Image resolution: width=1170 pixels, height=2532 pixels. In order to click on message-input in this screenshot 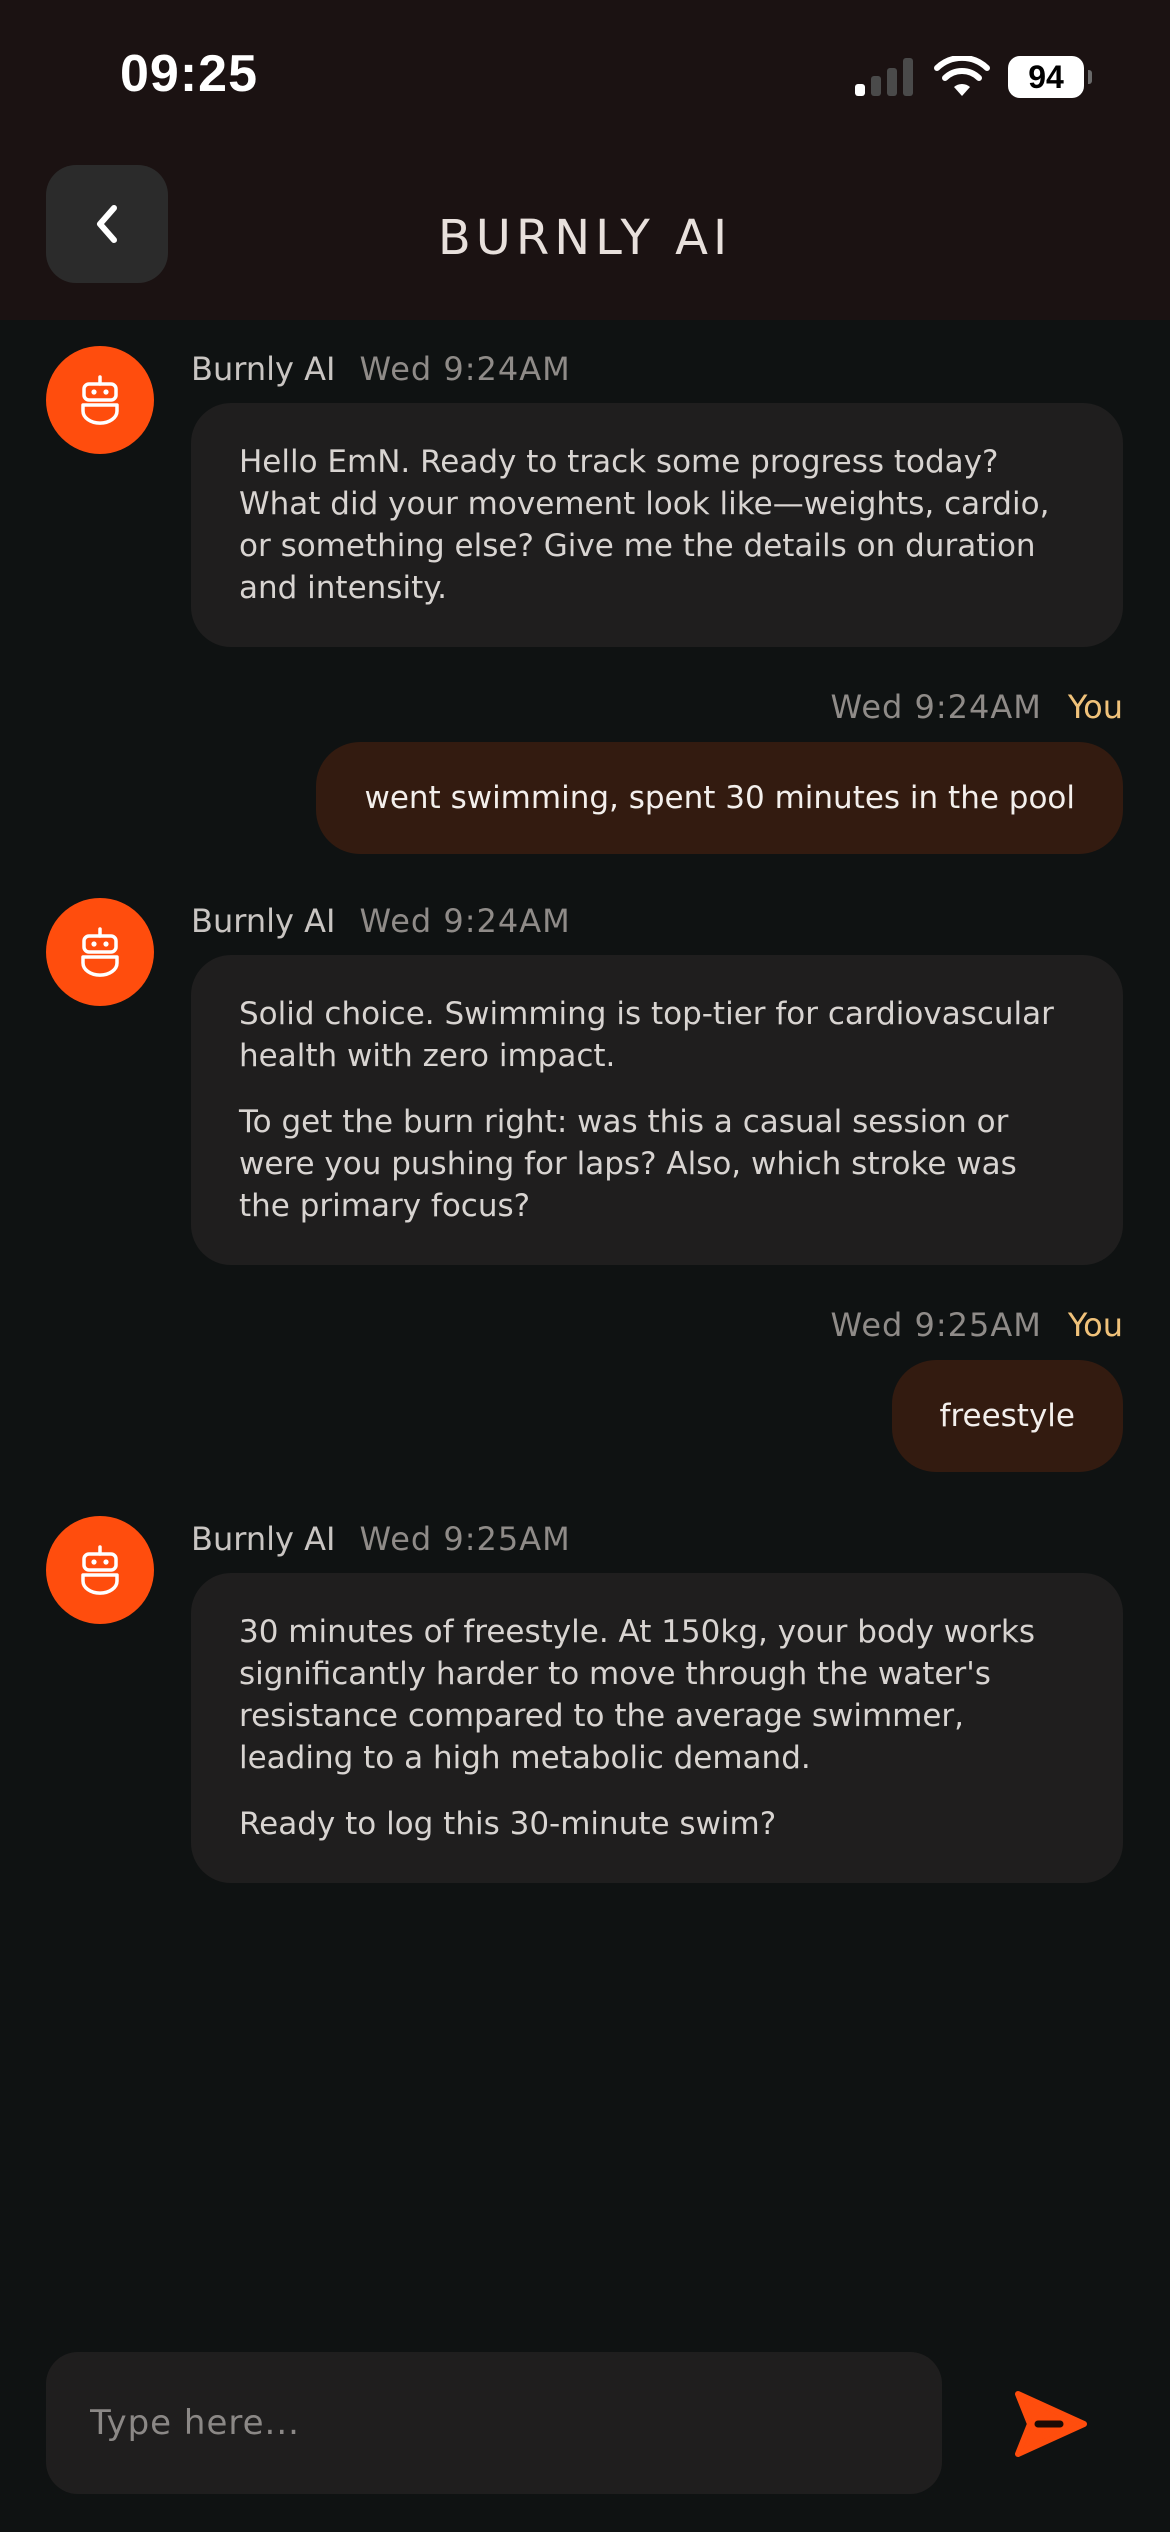, I will do `click(494, 2423)`.